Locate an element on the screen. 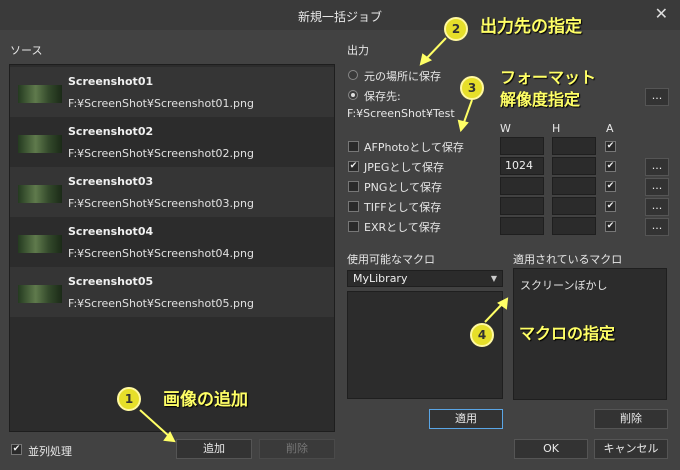 The width and height of the screenshot is (680, 470). annotation-badge-1: 1 is located at coordinates (129, 399).